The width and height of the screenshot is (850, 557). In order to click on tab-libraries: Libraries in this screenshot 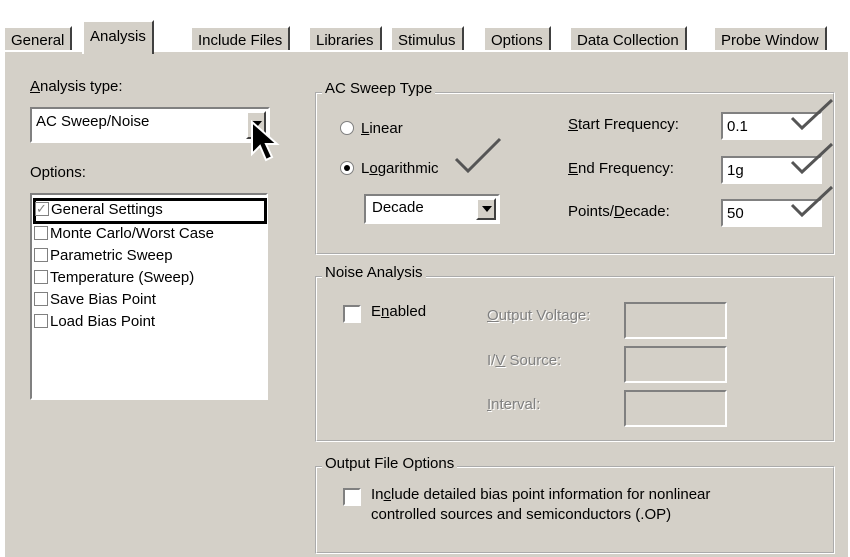, I will do `click(345, 39)`.